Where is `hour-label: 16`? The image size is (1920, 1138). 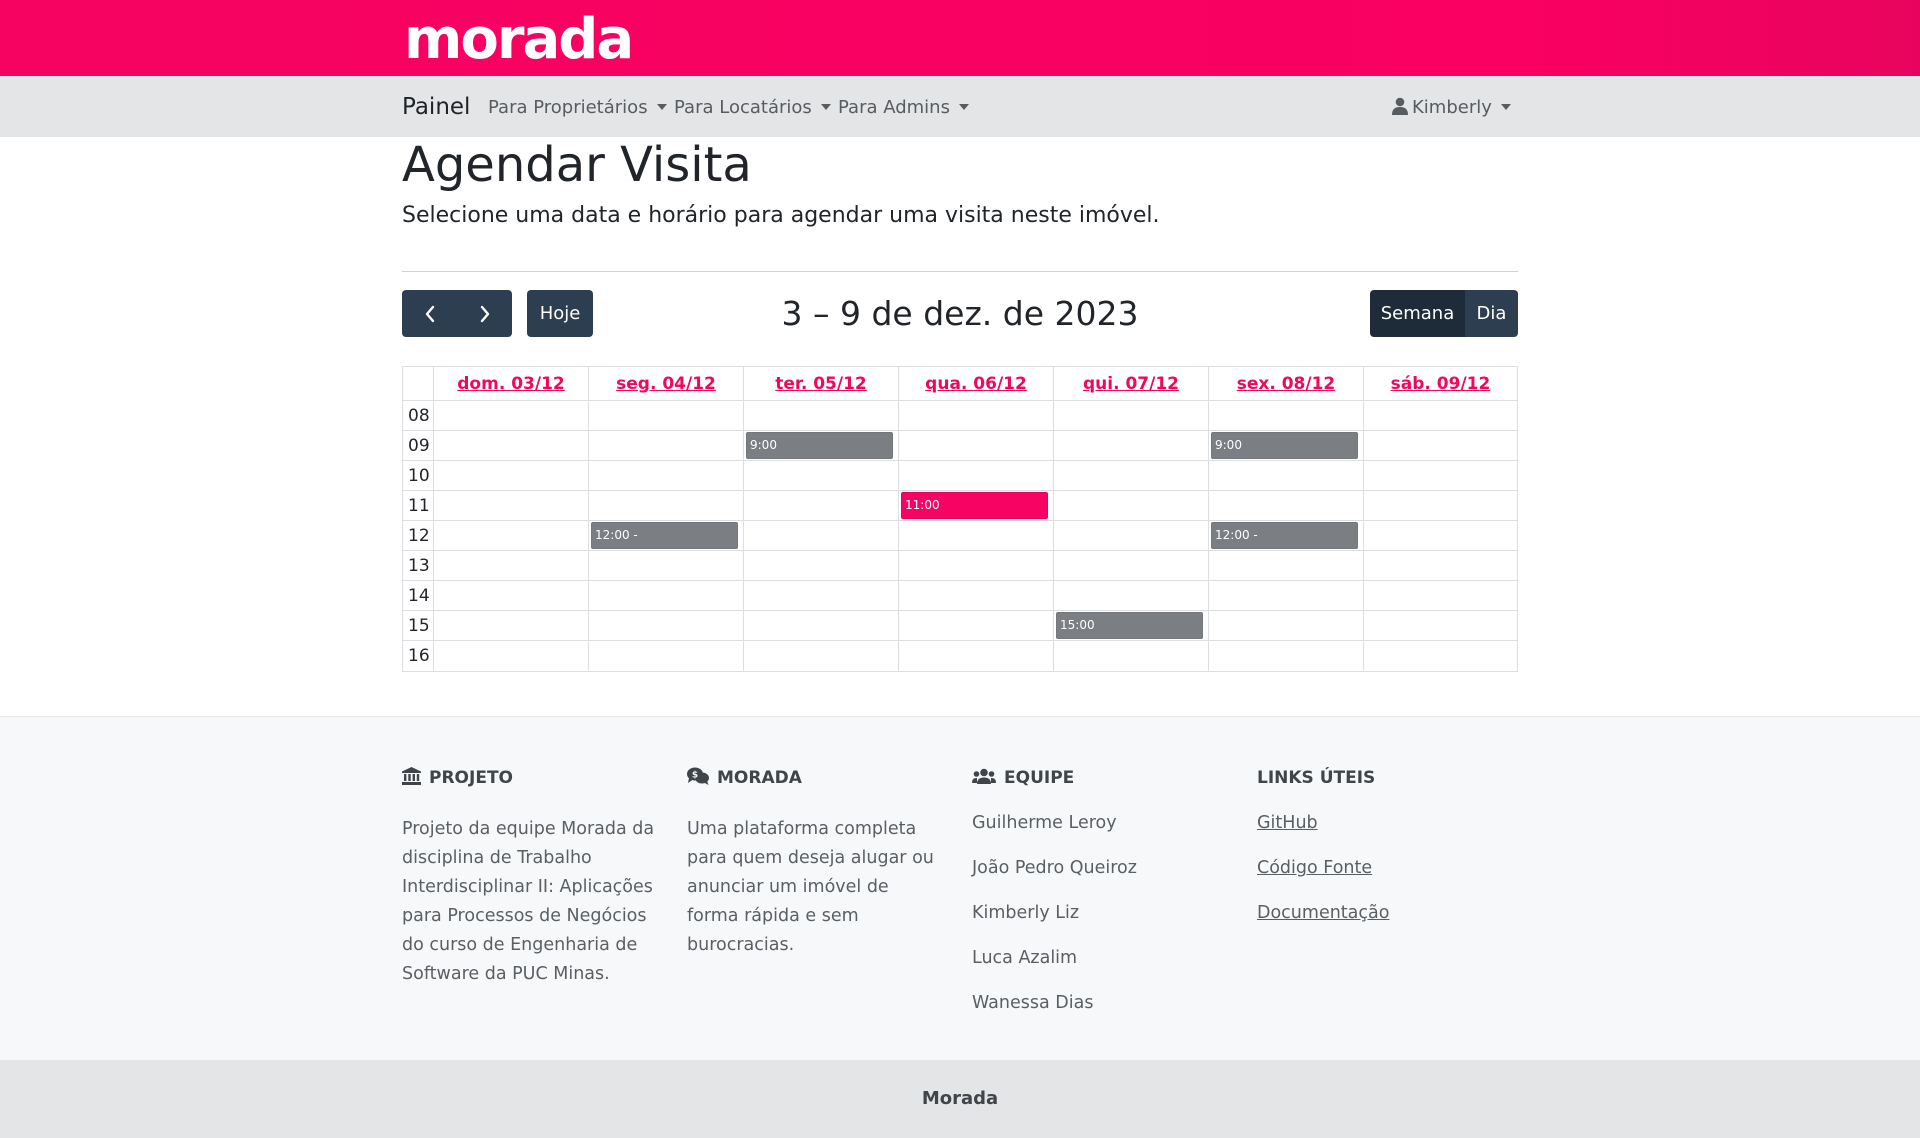
hour-label: 16 is located at coordinates (418, 656).